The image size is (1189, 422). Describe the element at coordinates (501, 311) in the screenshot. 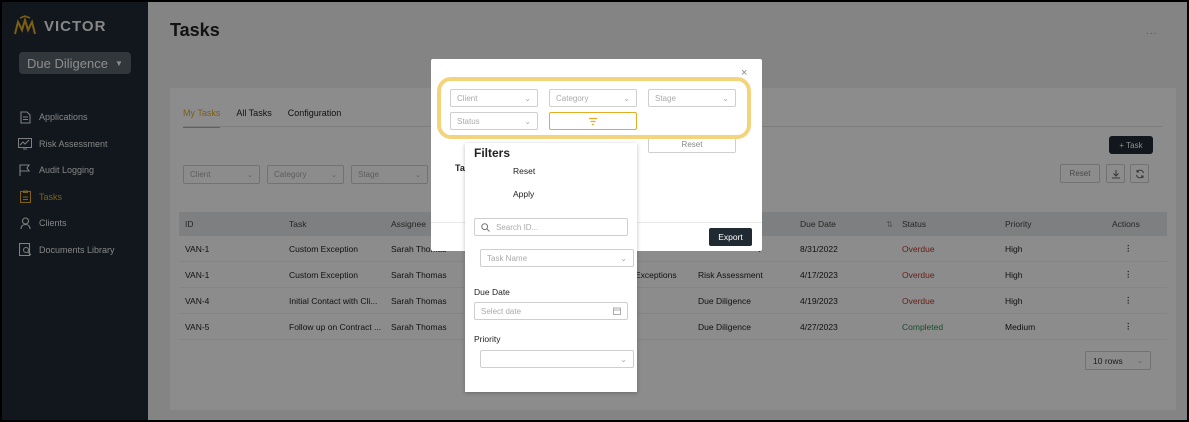

I see `due-date-placeholder: Select date` at that location.